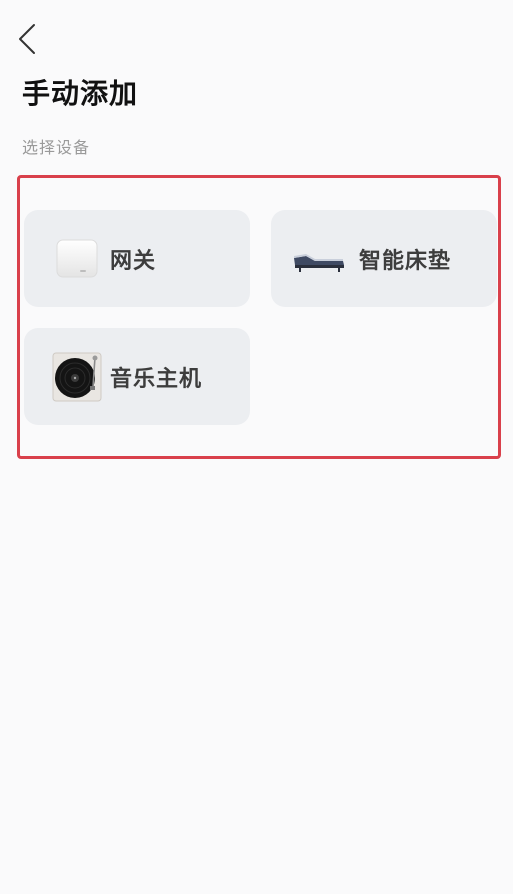 This screenshot has height=894, width=513. Describe the element at coordinates (77, 377) in the screenshot. I see `turntable-icon` at that location.